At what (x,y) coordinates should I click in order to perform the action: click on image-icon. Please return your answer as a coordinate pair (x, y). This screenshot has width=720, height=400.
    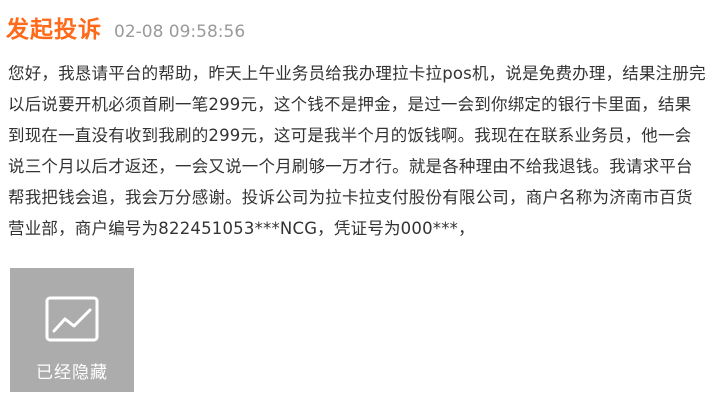
    Looking at the image, I should click on (72, 319).